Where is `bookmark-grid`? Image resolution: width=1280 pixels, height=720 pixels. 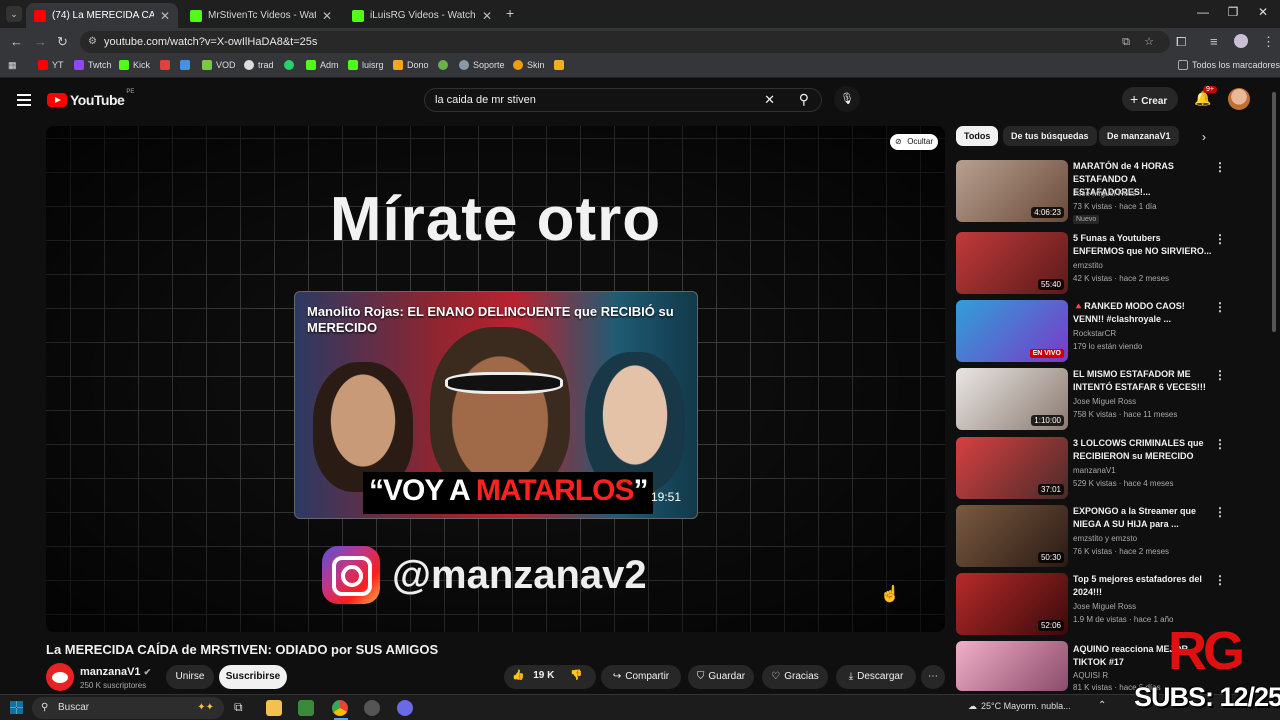
bookmark-grid is located at coordinates (561, 65).